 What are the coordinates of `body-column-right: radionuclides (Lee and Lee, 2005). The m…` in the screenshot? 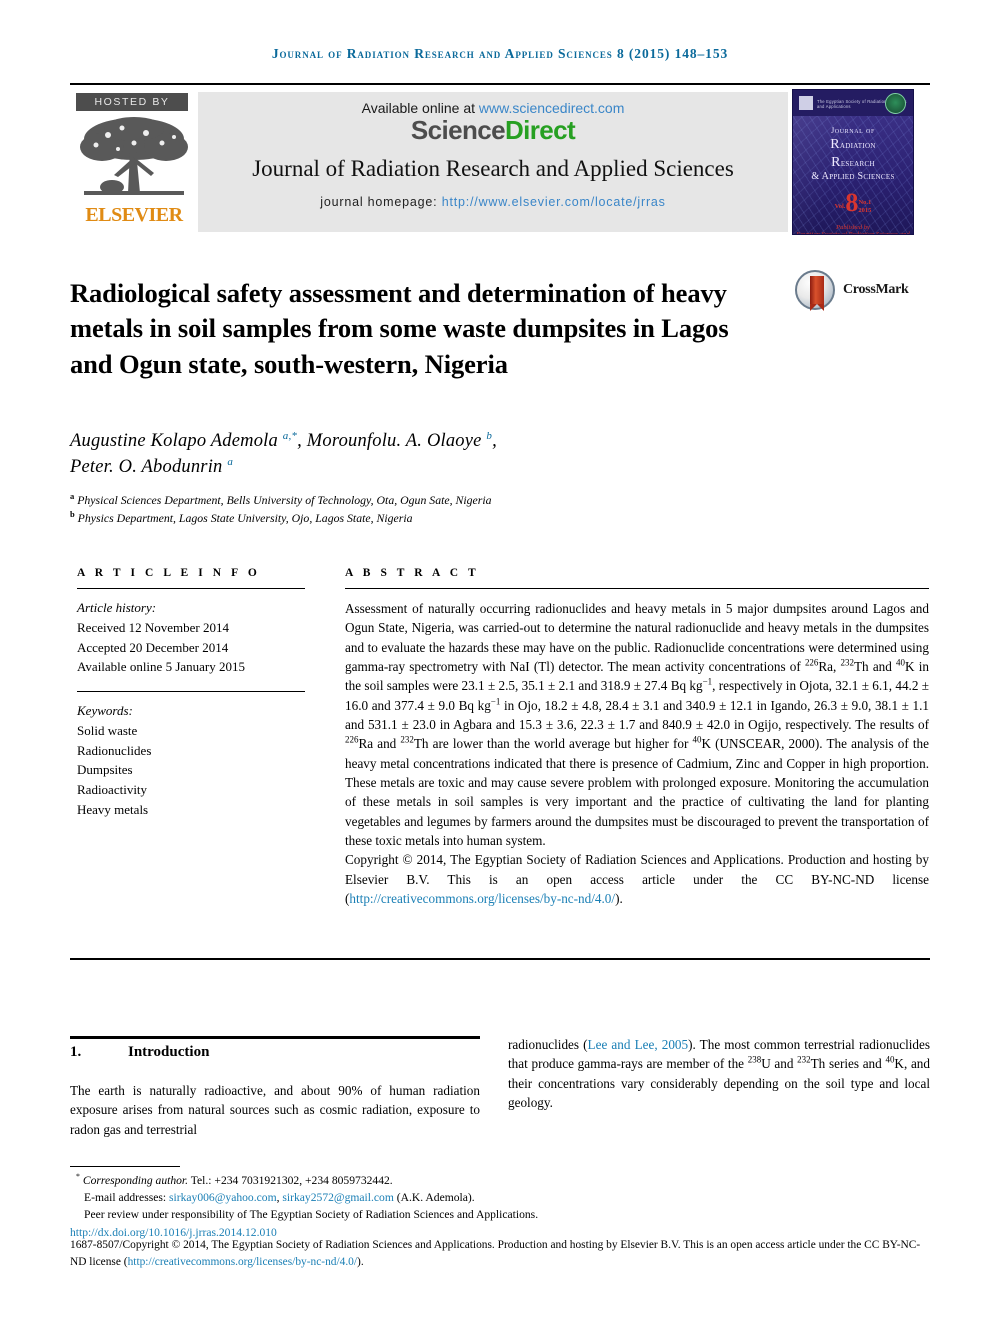 It's located at (719, 1074).